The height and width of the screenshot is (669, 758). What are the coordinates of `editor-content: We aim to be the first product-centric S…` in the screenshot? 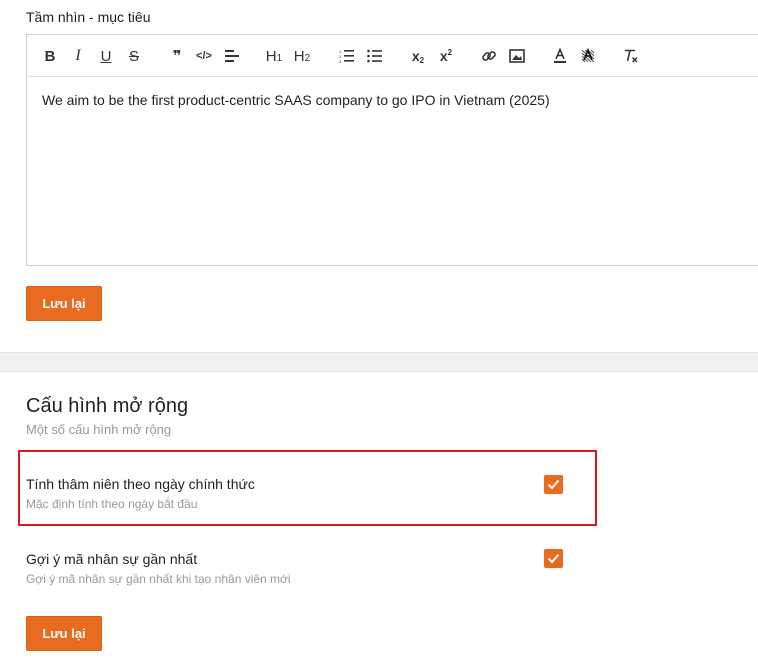 It's located at (296, 100).